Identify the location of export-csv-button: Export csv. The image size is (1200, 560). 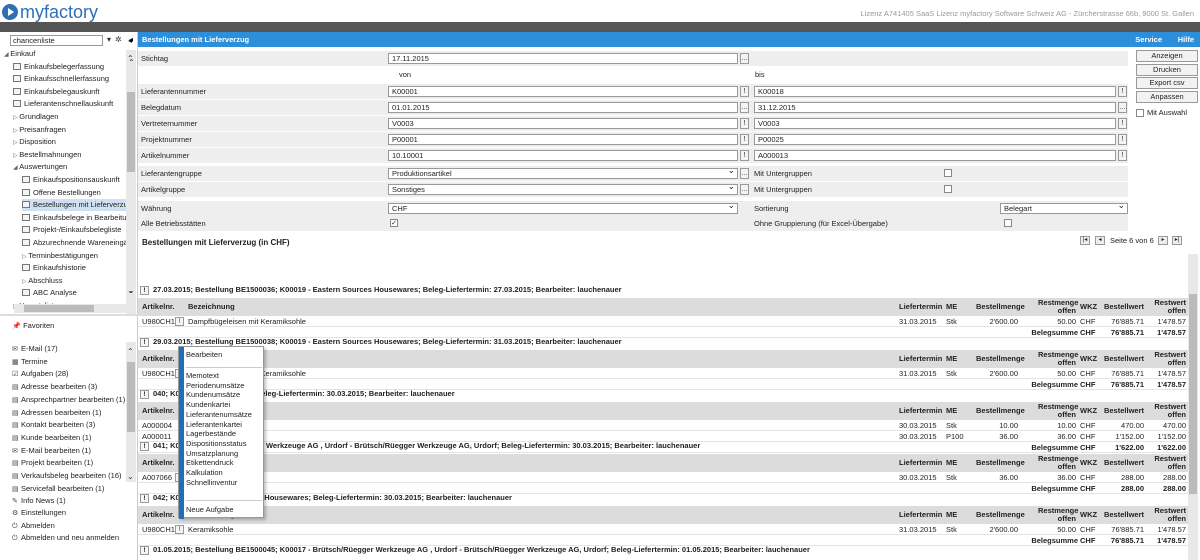
(1167, 83).